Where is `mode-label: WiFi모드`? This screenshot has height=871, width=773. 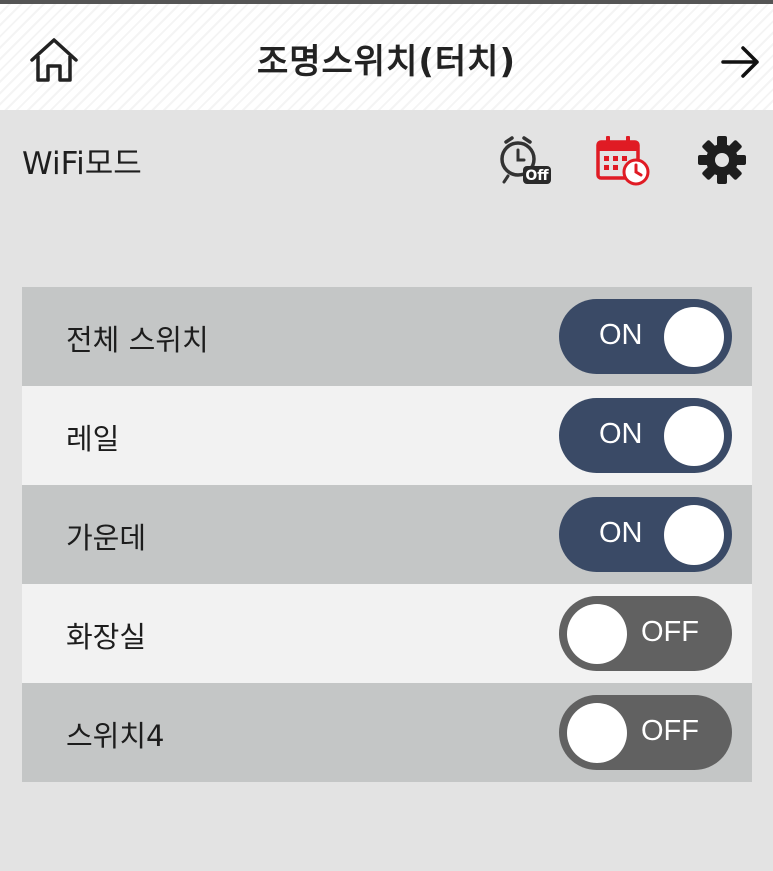 mode-label: WiFi모드 is located at coordinates (82, 164).